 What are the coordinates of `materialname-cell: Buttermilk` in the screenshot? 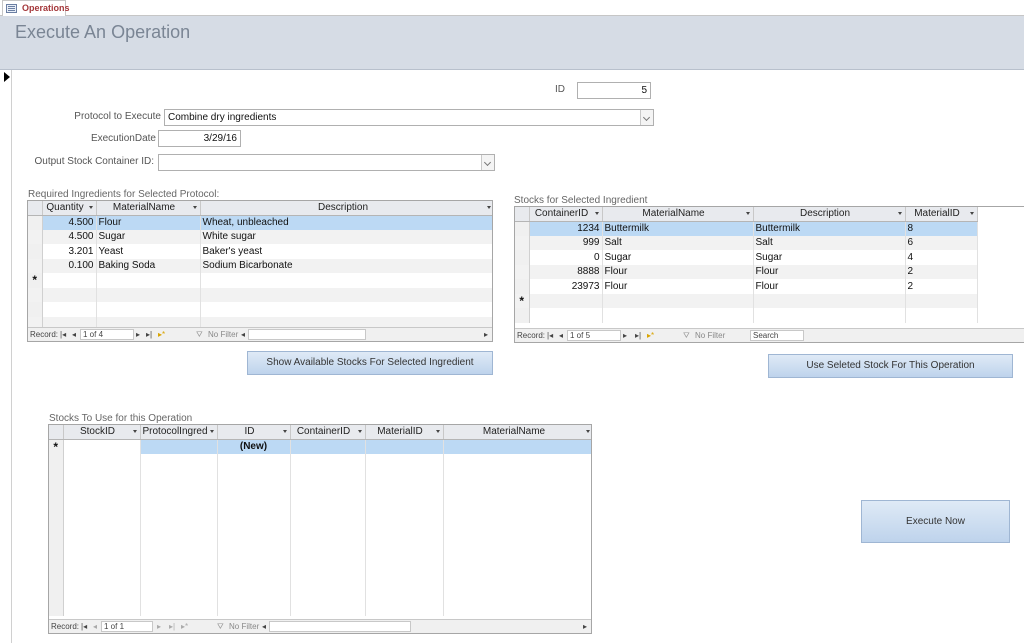 It's located at (678, 228).